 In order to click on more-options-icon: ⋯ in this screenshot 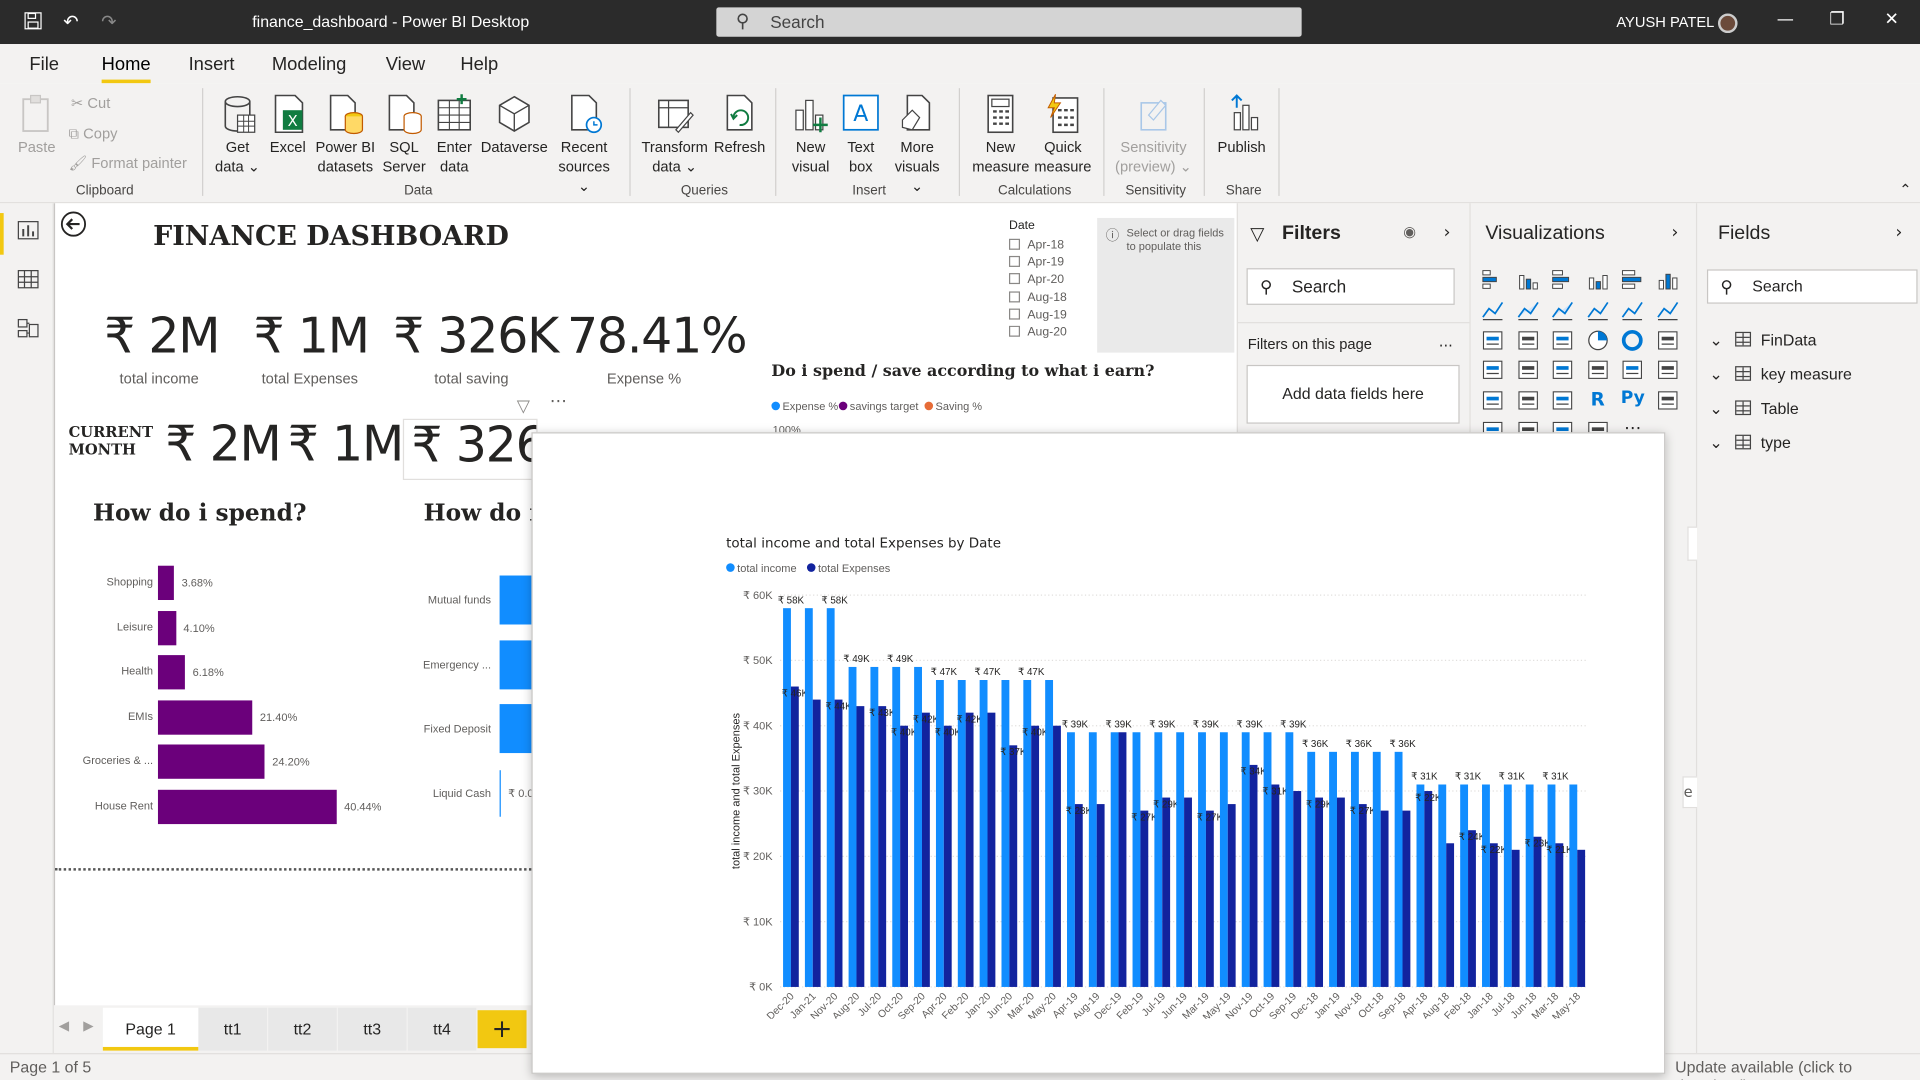, I will do `click(558, 402)`.